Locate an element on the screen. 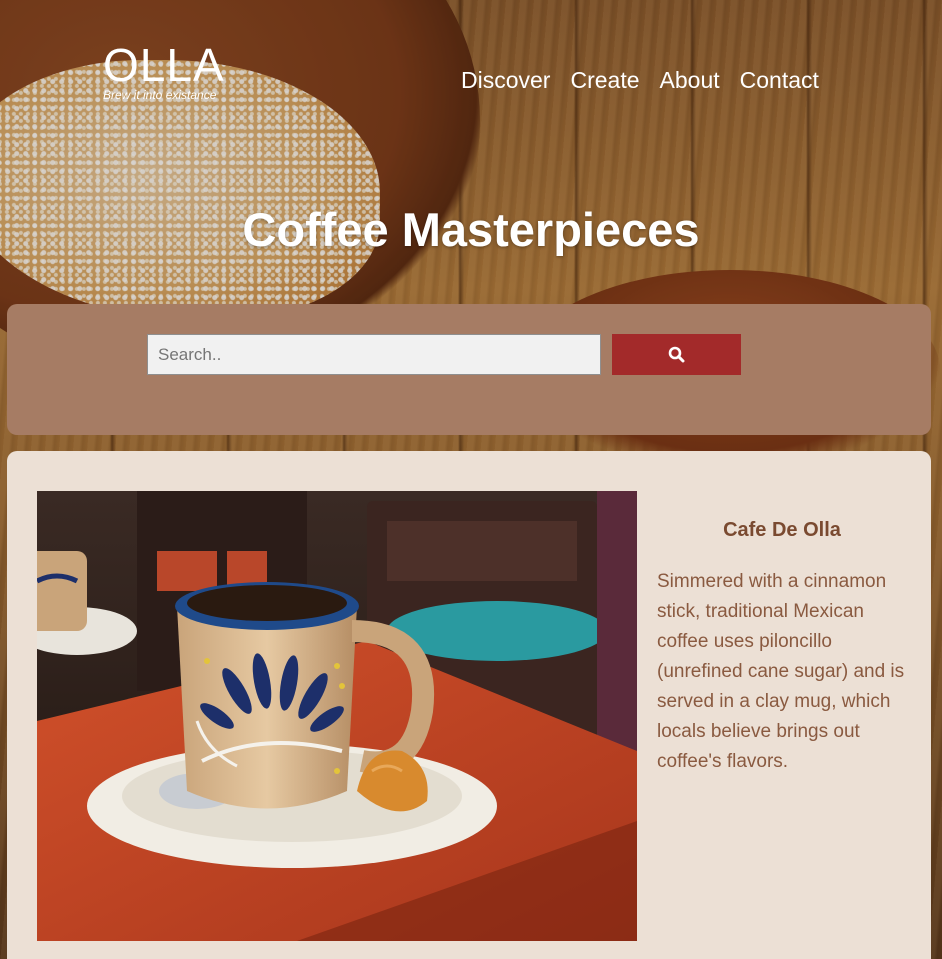 This screenshot has height=959, width=942. nav-link-discover: Discover is located at coordinates (505, 80).